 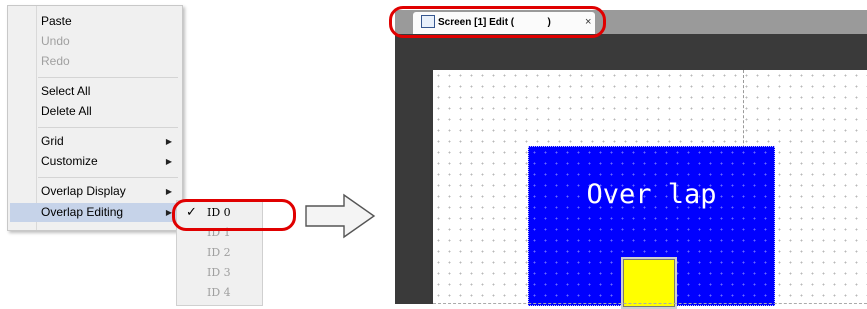 I want to click on right-arrow-icon, so click(x=340, y=216).